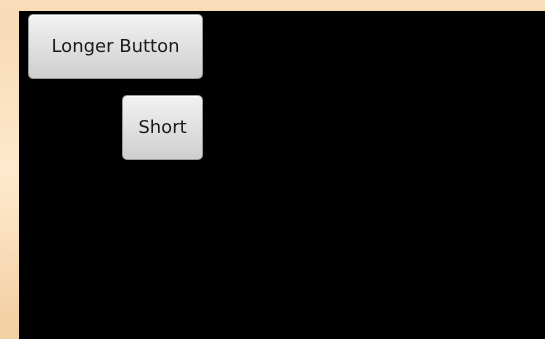 The image size is (545, 339). I want to click on longer-button: Longer Button, so click(115, 46).